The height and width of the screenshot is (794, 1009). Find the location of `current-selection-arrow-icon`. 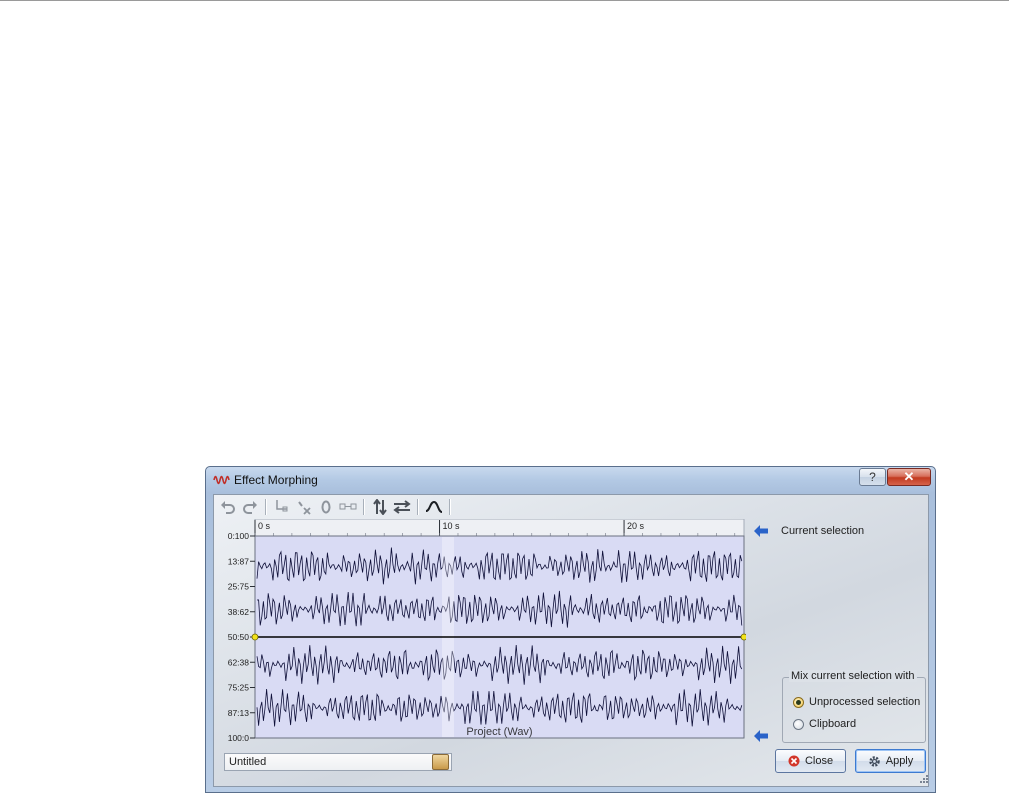

current-selection-arrow-icon is located at coordinates (761, 531).